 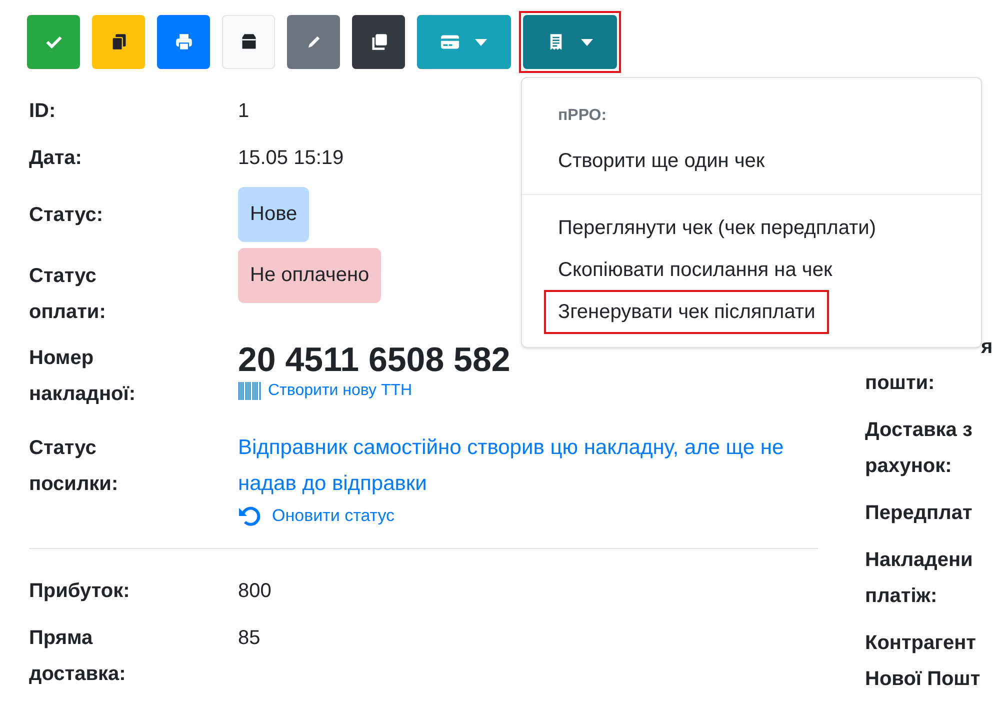 What do you see at coordinates (511, 466) in the screenshot?
I see `parcel-status: Відправник самостійно створив цю накладну, але ще не надав до відправки` at bounding box center [511, 466].